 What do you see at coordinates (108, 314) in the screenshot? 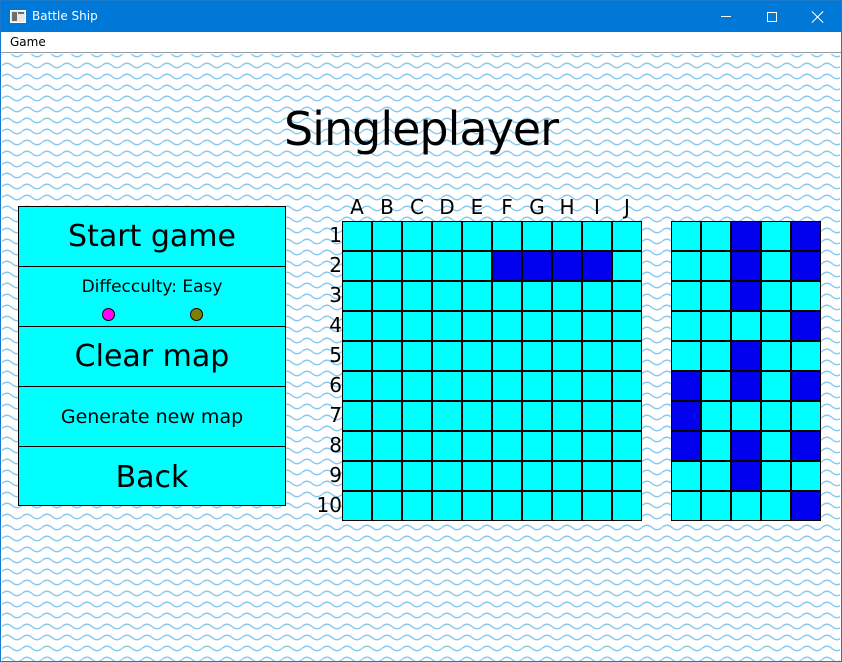
I see `difficulty-dot-easy` at bounding box center [108, 314].